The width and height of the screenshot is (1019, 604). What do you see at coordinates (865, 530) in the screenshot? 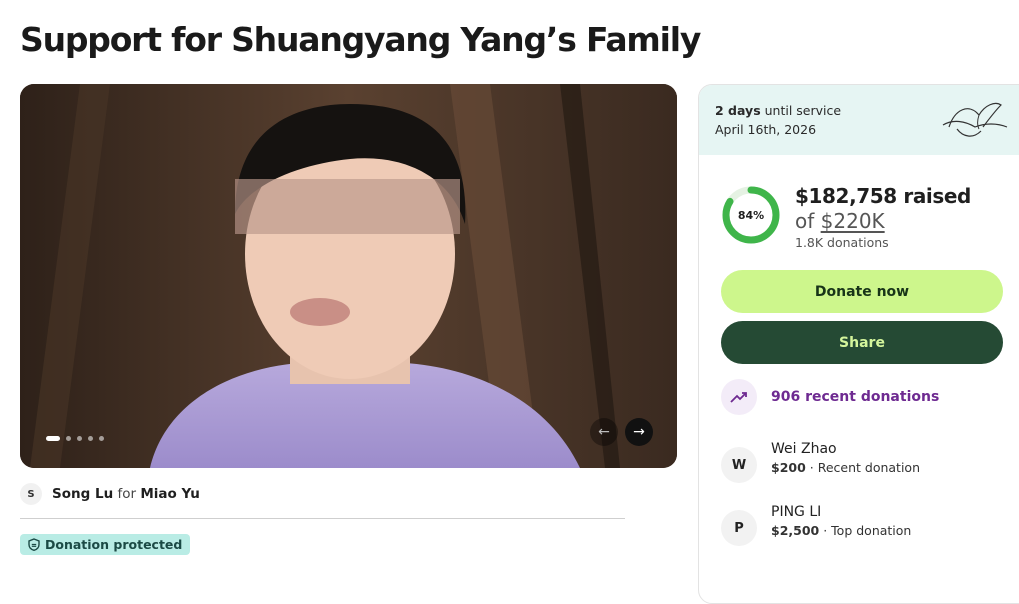
I see `donor-note: · Top donation` at bounding box center [865, 530].